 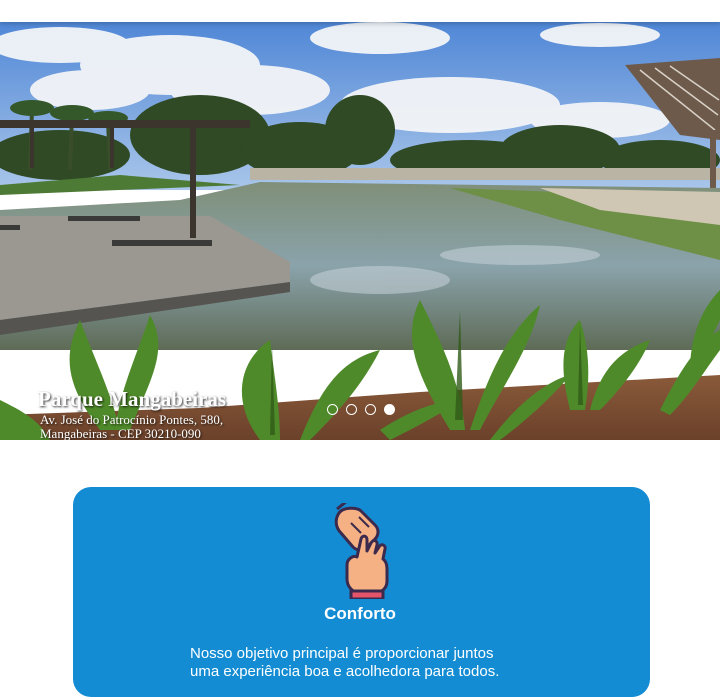 I want to click on helping-hands-icon, so click(x=362, y=551).